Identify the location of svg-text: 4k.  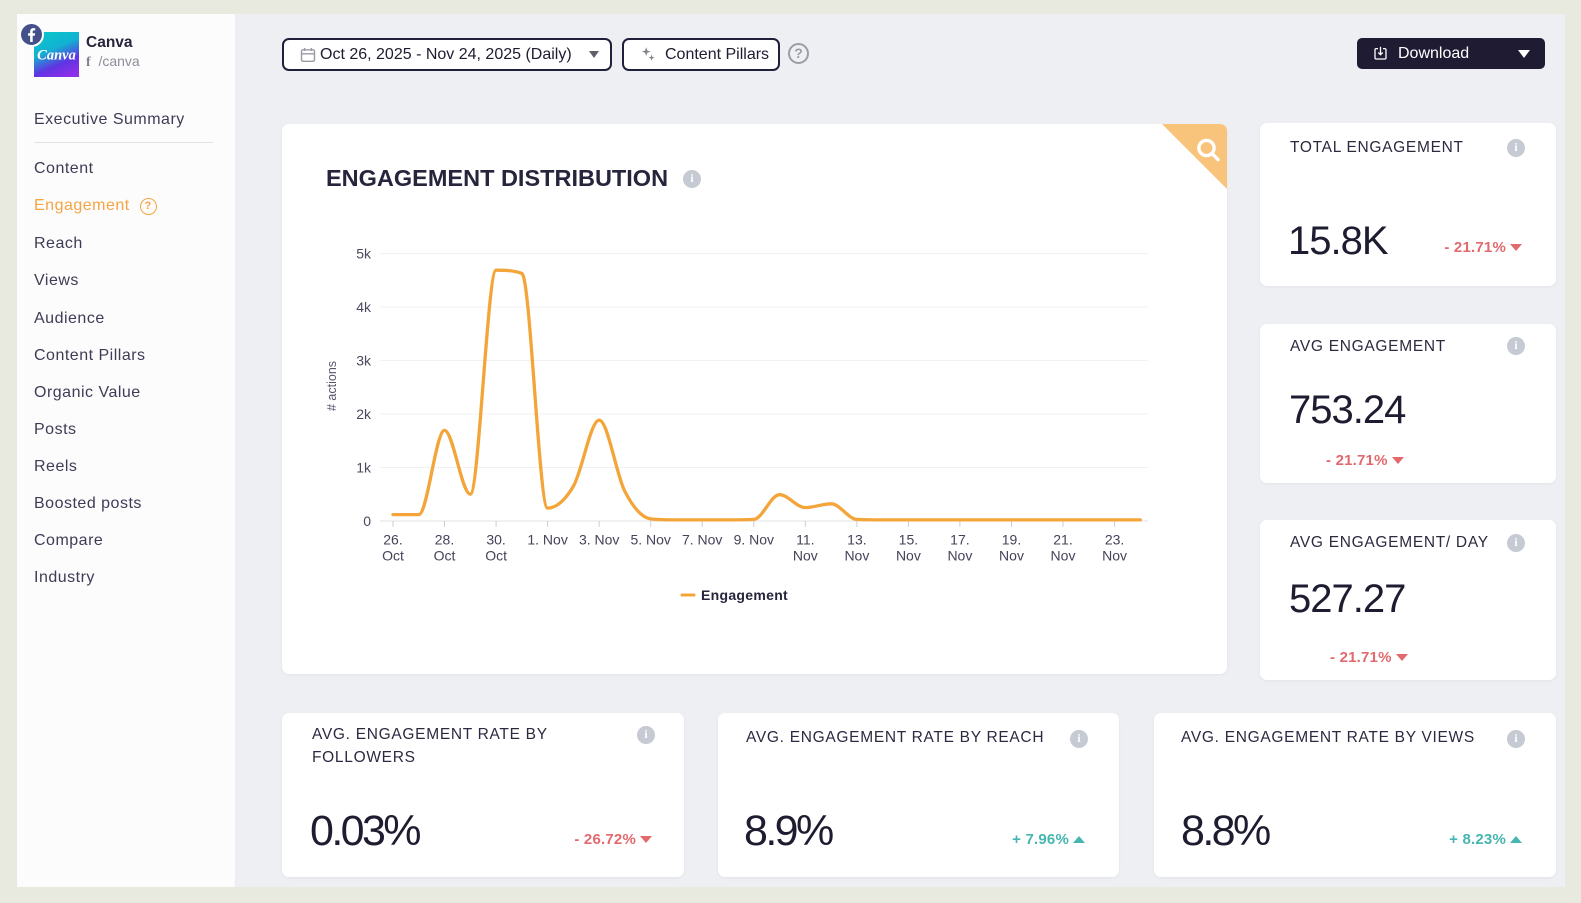
(364, 307).